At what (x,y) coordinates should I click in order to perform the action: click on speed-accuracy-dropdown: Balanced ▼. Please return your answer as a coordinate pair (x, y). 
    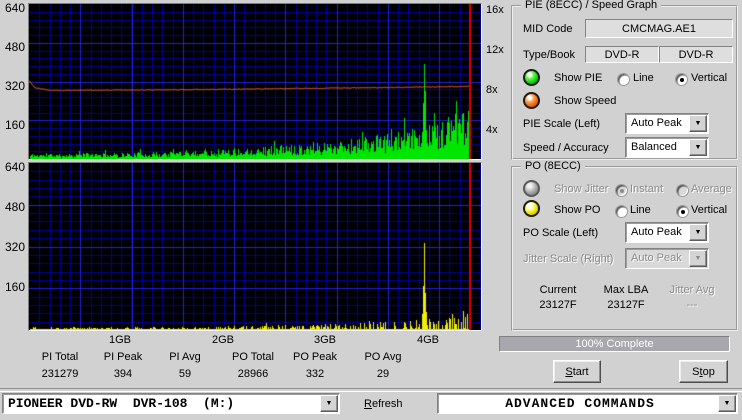
    Looking at the image, I should click on (667, 147).